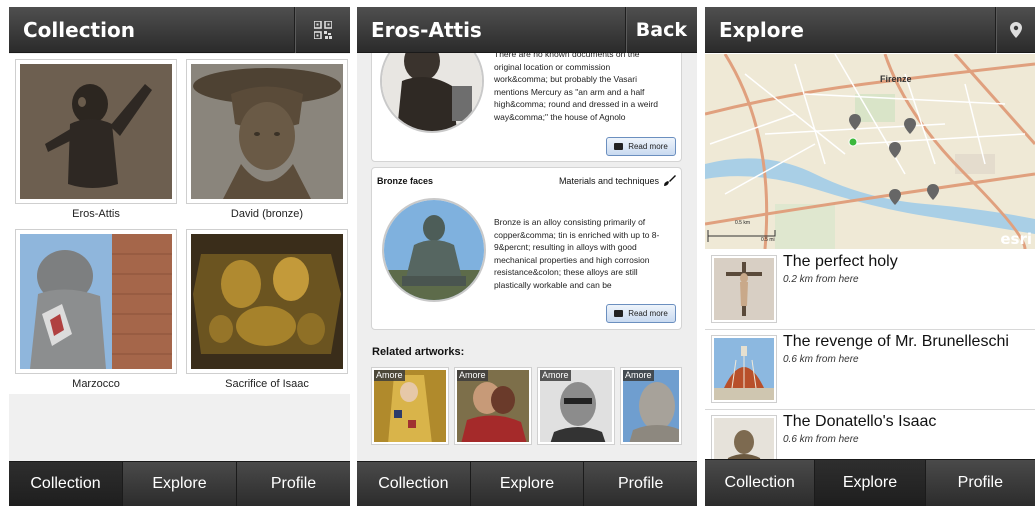  What do you see at coordinates (553, 284) in the screenshot?
I see `card-text-line: plastically workable and can be` at bounding box center [553, 284].